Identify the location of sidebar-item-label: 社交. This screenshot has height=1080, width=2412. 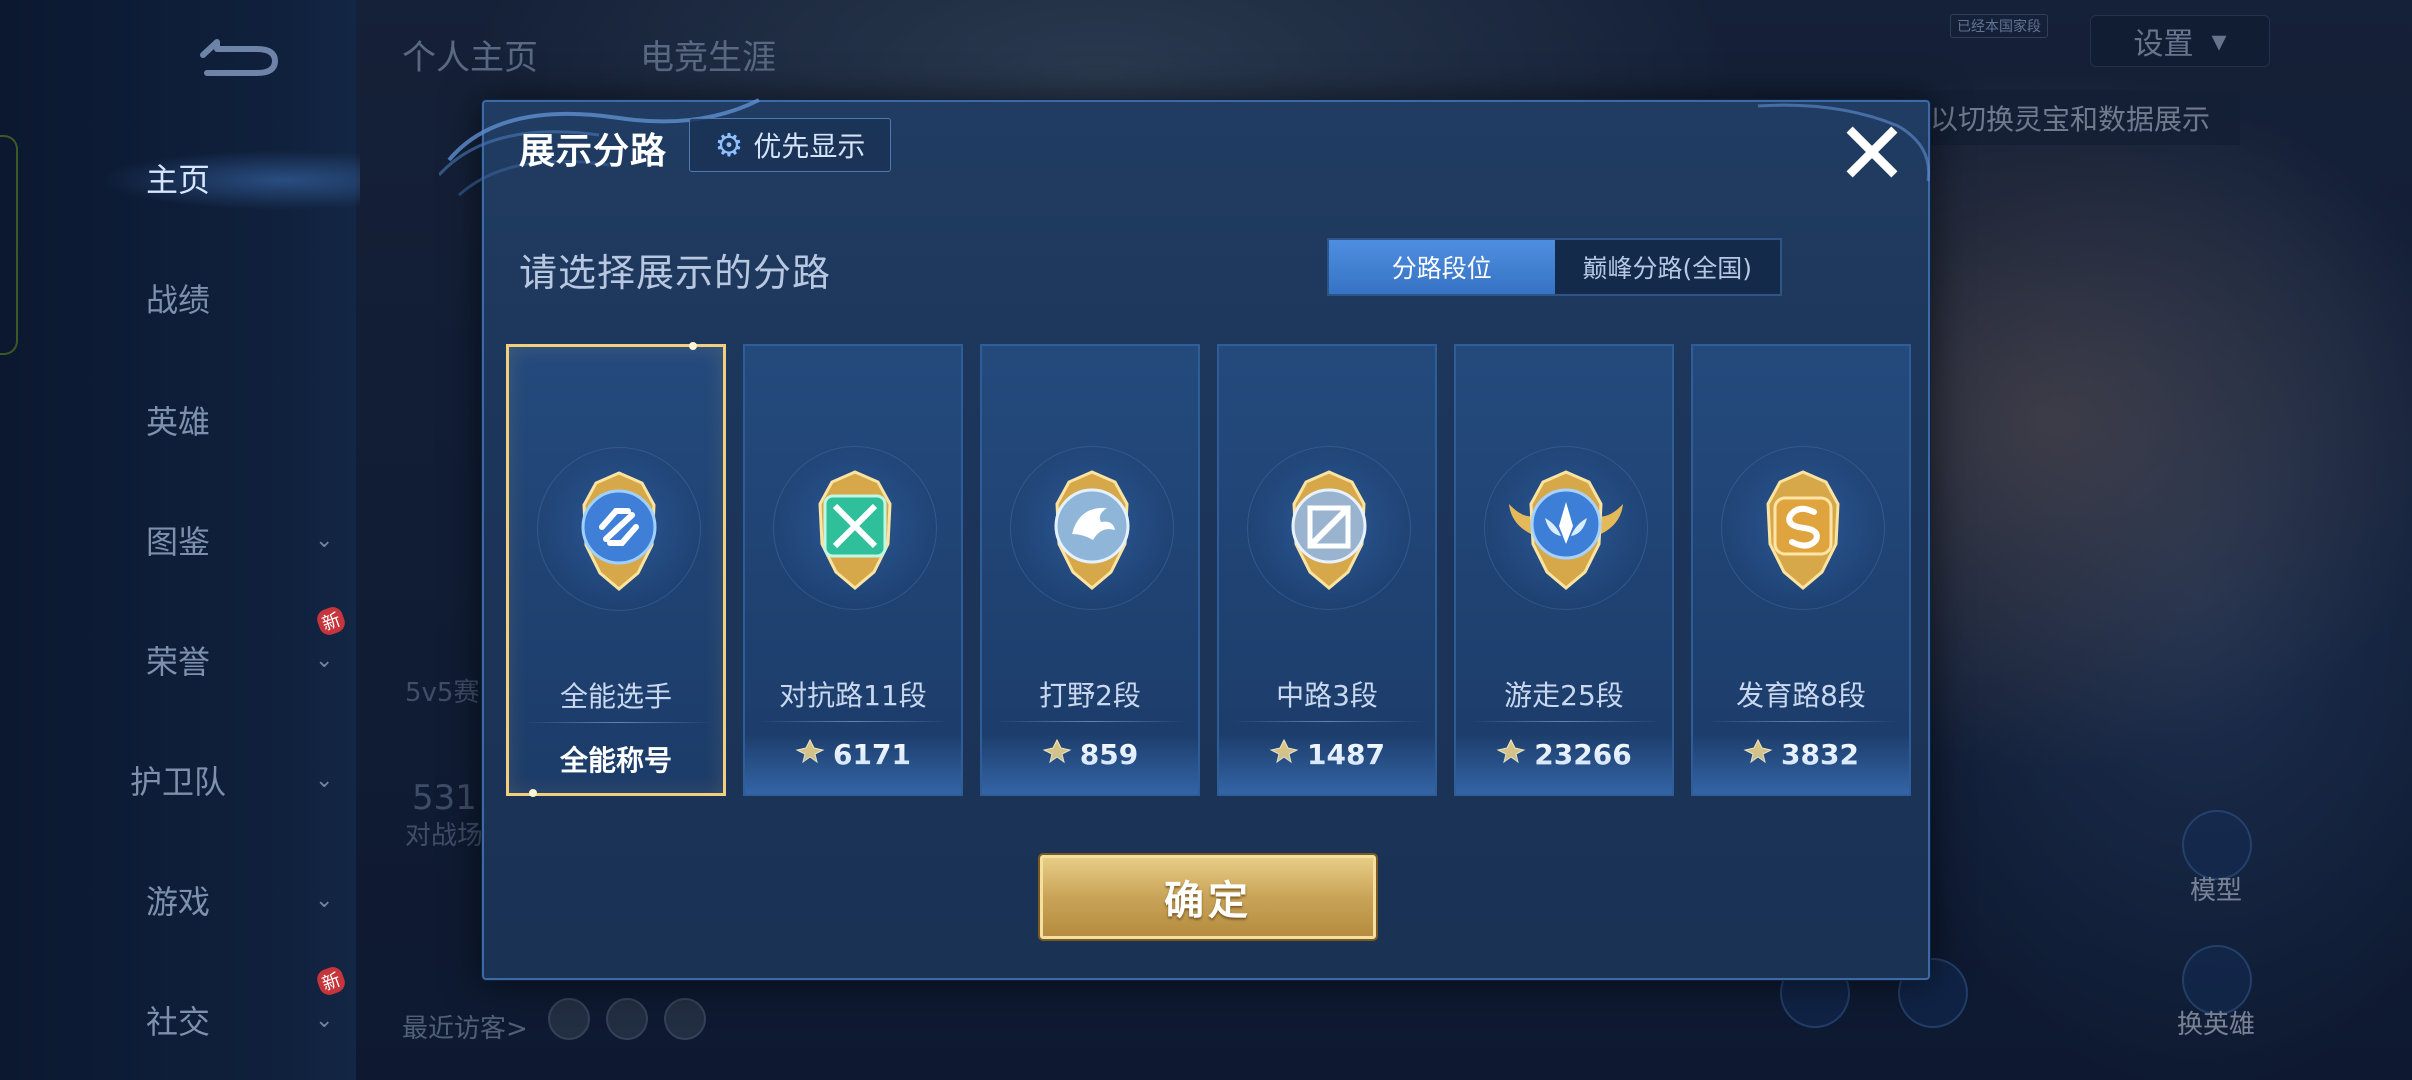
(177, 1022).